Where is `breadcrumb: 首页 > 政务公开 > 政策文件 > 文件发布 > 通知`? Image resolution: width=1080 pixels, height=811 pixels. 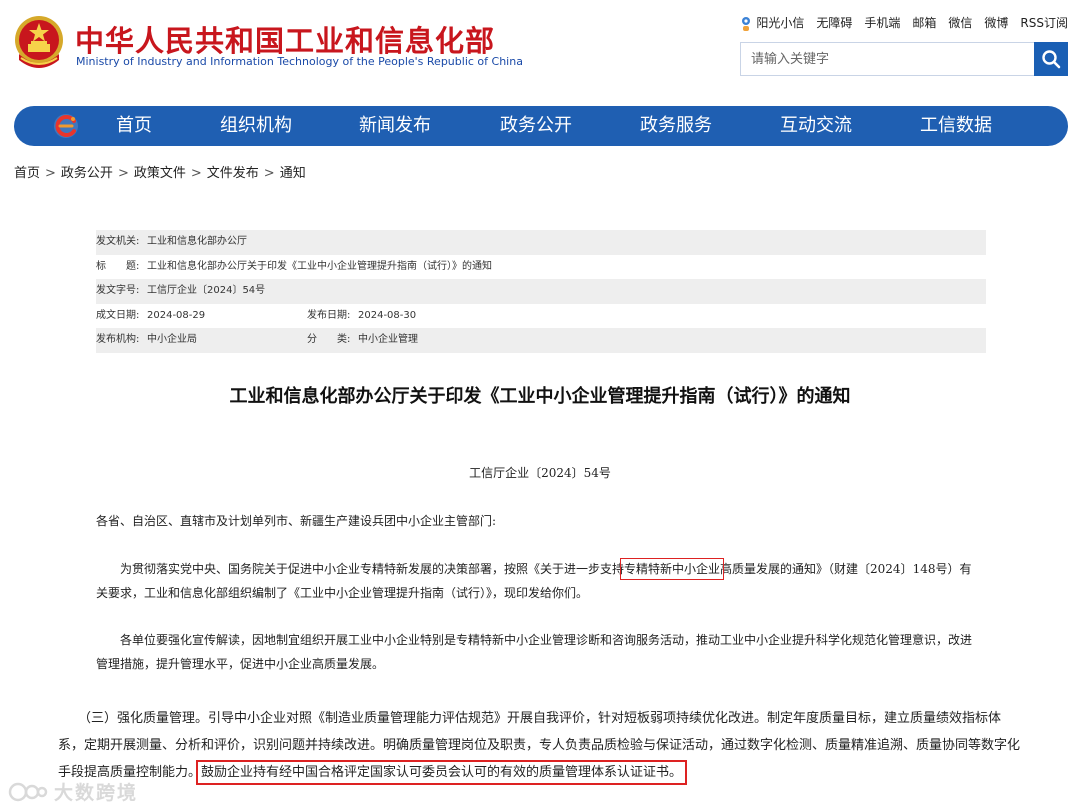 breadcrumb: 首页 > 政务公开 > 政策文件 > 文件发布 > 通知 is located at coordinates (160, 173).